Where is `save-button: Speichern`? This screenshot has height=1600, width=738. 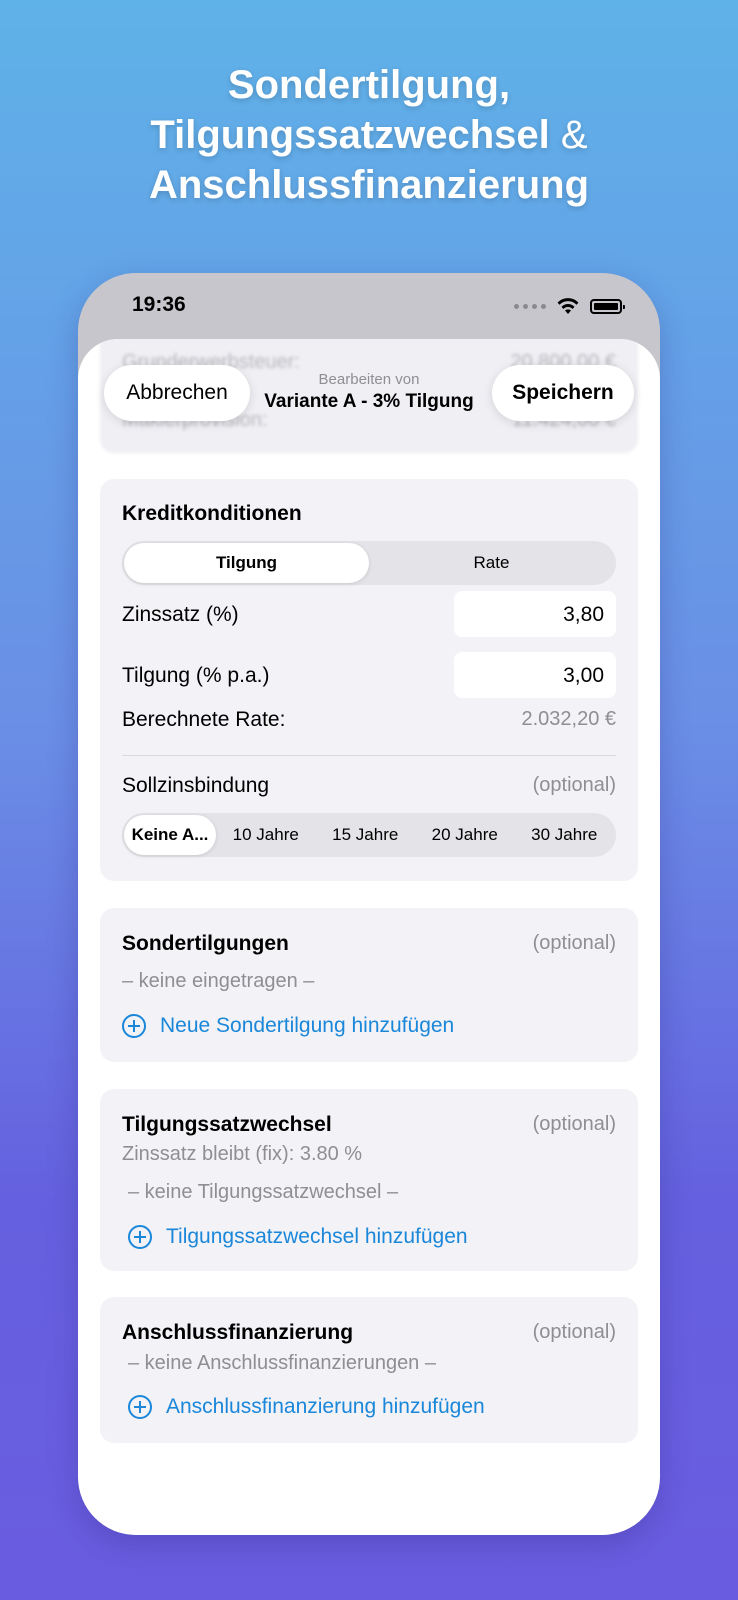
save-button: Speichern is located at coordinates (563, 393).